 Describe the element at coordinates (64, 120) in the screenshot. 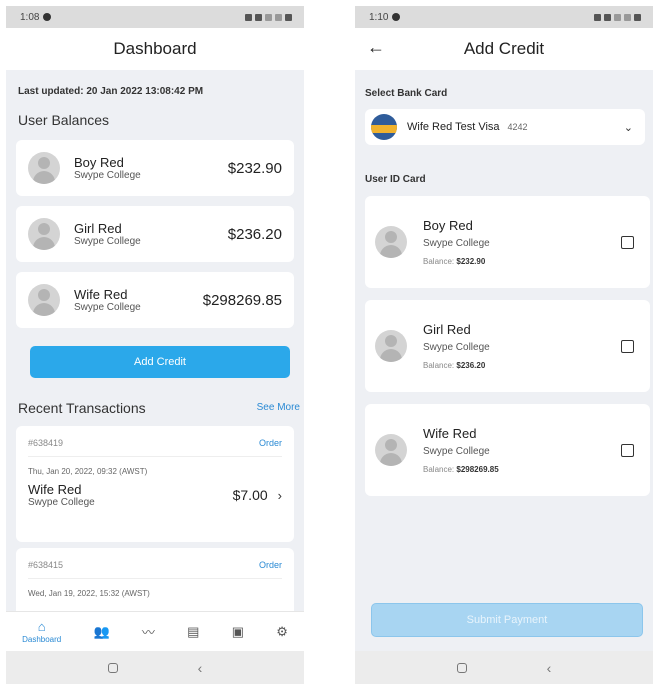

I see `user-balances-title: User Balances` at that location.